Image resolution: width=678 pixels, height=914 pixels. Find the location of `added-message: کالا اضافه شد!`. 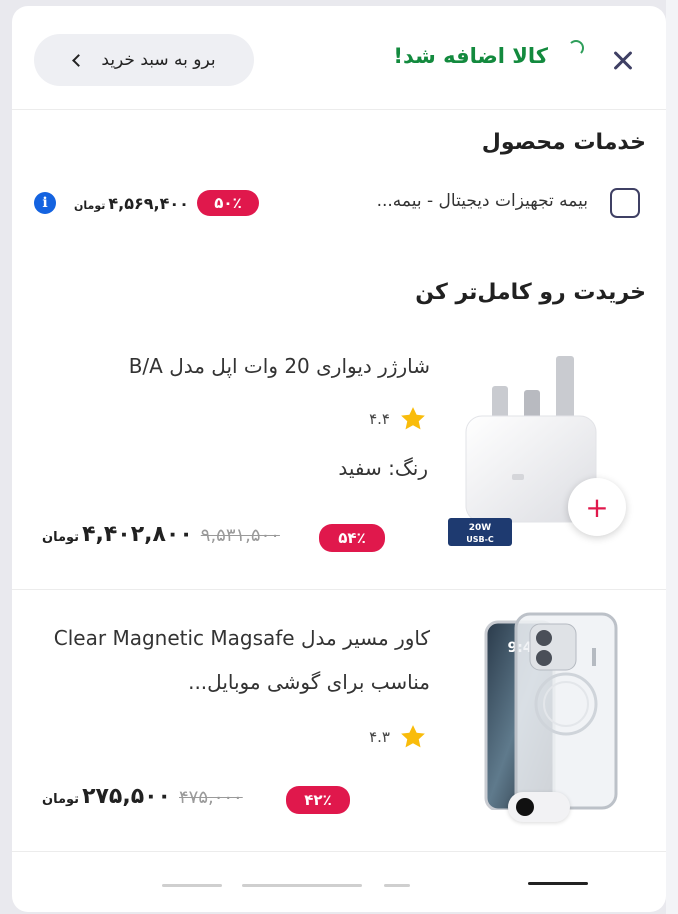

added-message: کالا اضافه شد! is located at coordinates (470, 56).